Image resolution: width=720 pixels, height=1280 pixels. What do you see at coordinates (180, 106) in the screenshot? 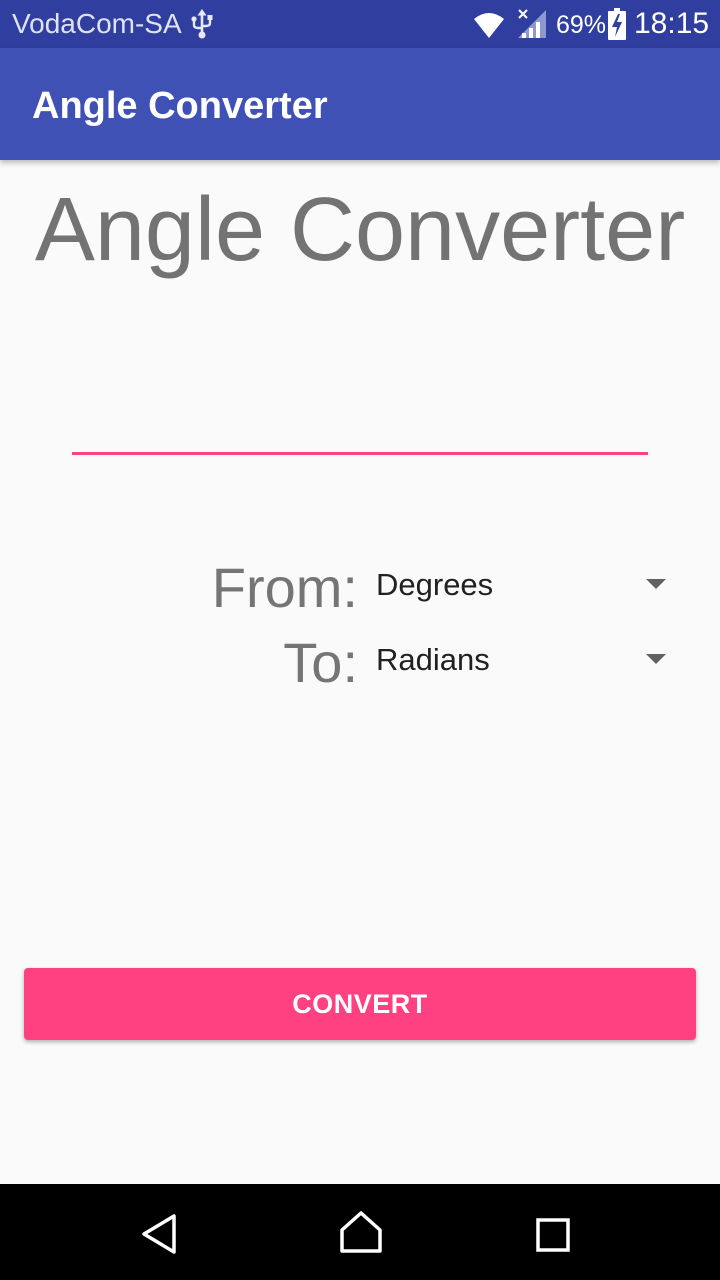
I see `app-bar-title: Angle Converter` at bounding box center [180, 106].